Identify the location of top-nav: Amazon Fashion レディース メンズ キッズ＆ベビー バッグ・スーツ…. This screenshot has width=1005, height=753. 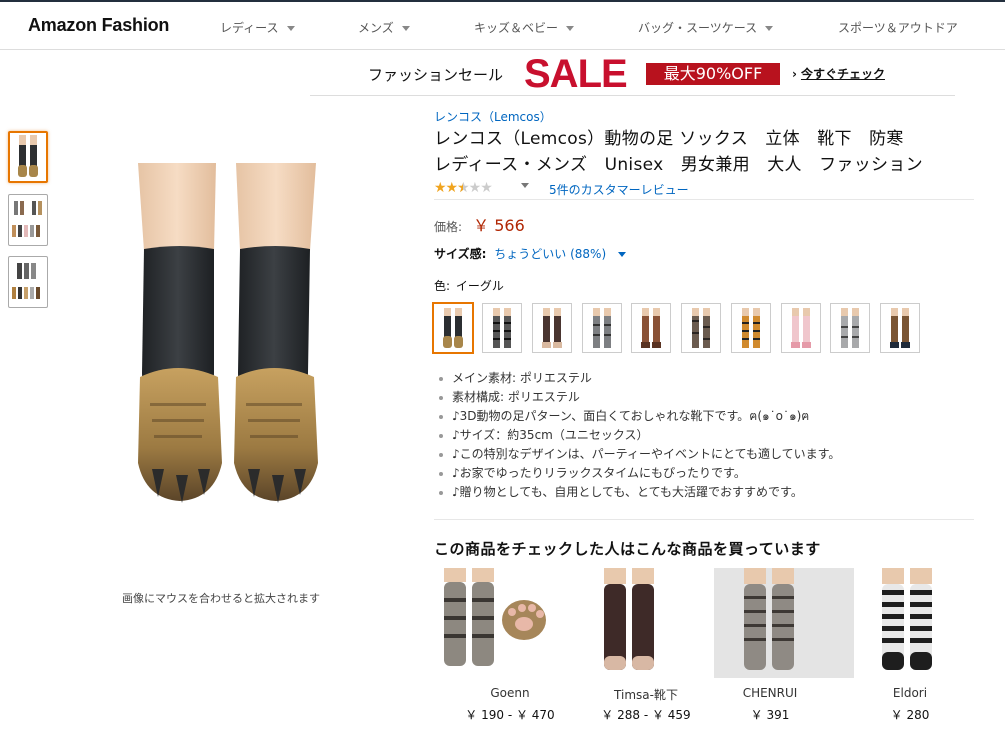
(502, 26).